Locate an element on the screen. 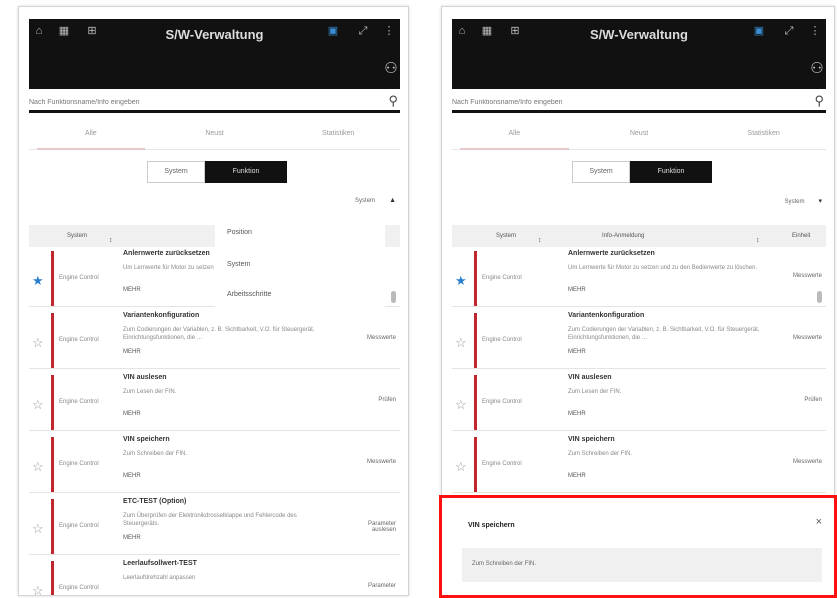 This screenshot has height=598, width=837. page-title: S/W-Verwaltung is located at coordinates (639, 34).